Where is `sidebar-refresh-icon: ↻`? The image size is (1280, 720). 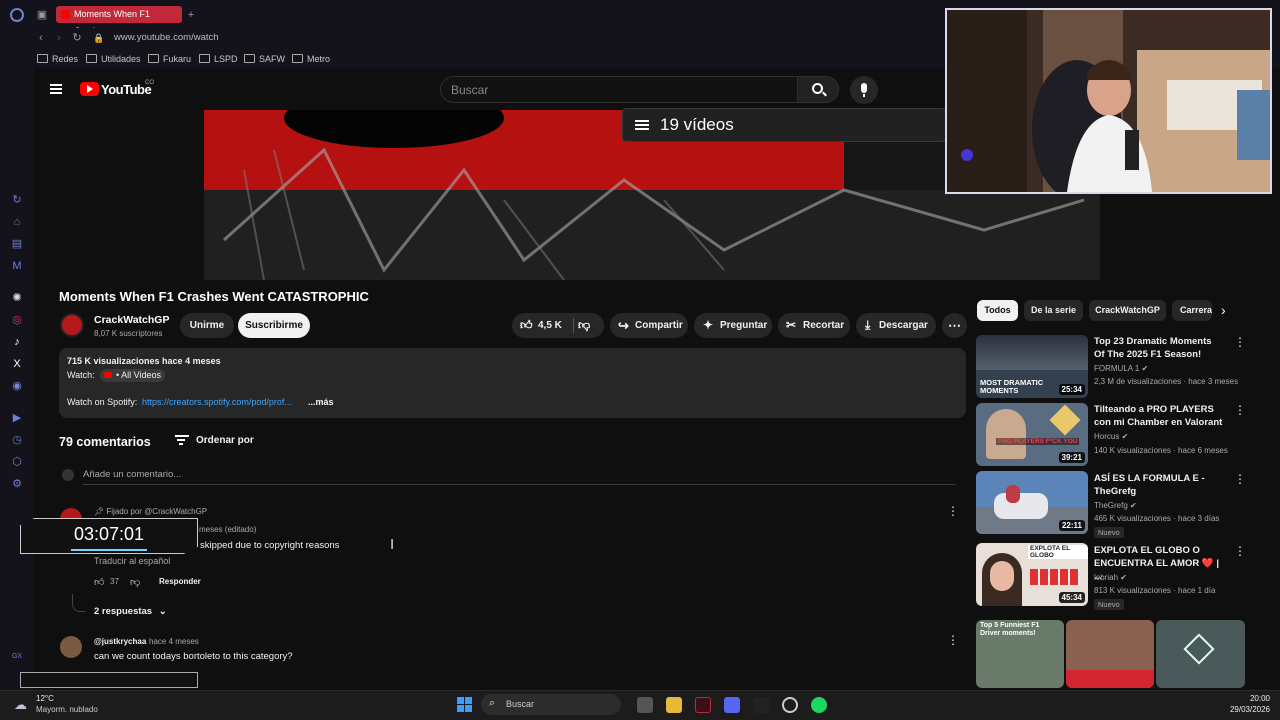 sidebar-refresh-icon: ↻ is located at coordinates (17, 200).